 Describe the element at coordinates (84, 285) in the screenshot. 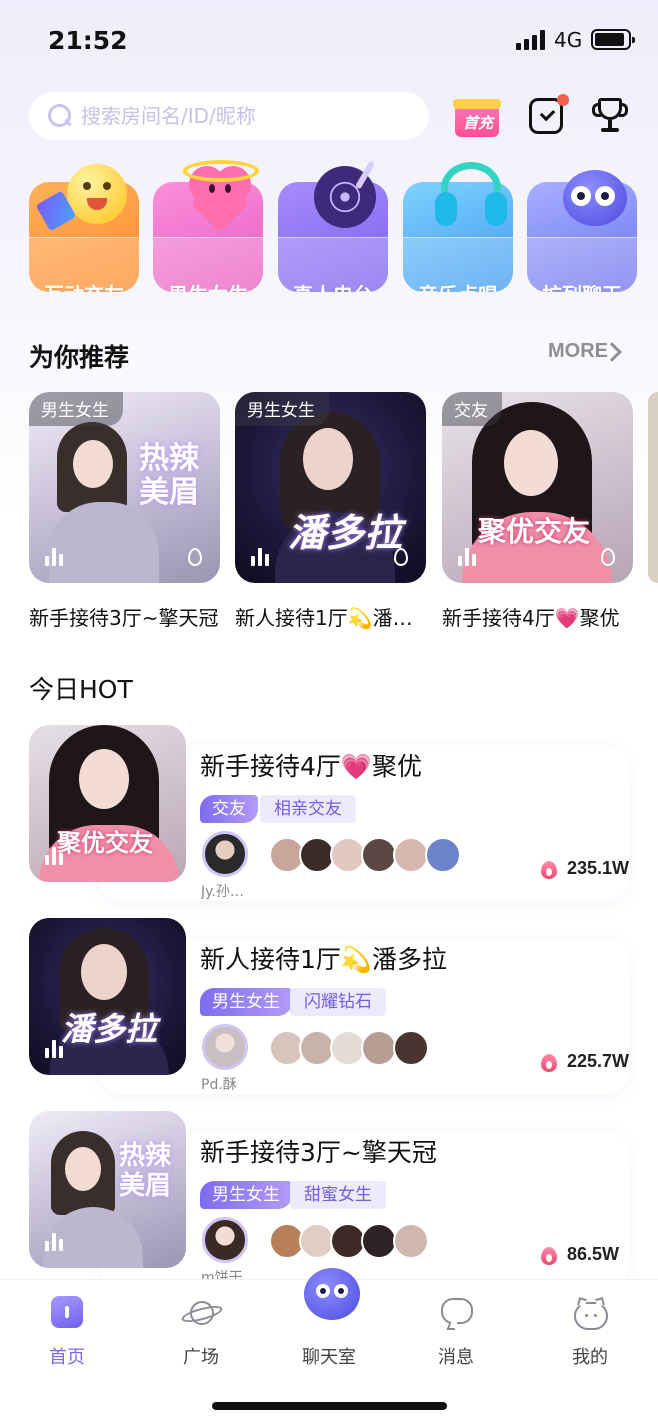

I see `category-label: 互动交友` at that location.